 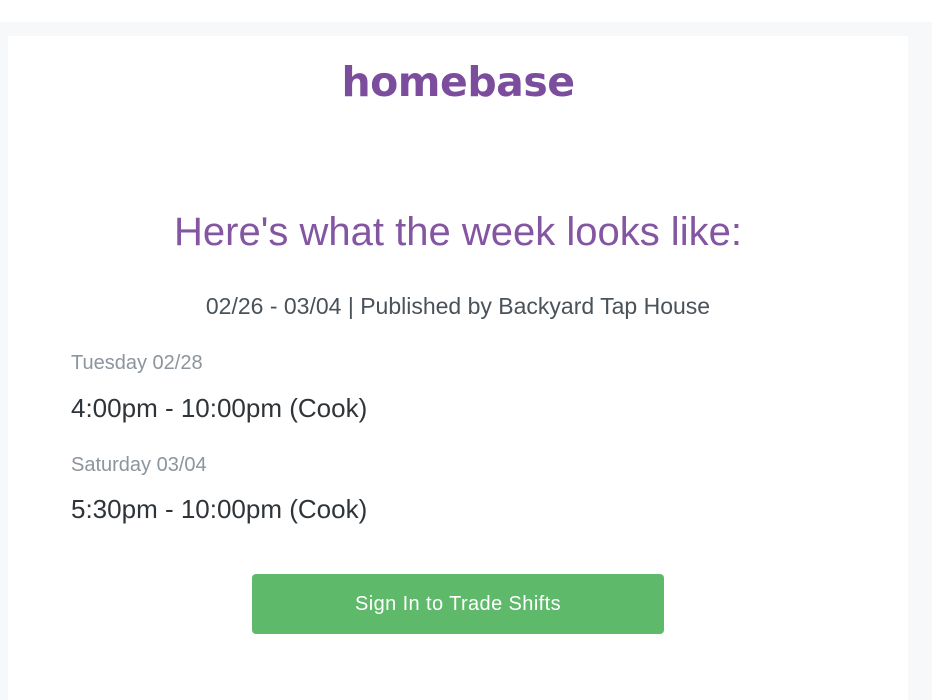 I want to click on page-title: Here's what the week looks like:, so click(x=458, y=232).